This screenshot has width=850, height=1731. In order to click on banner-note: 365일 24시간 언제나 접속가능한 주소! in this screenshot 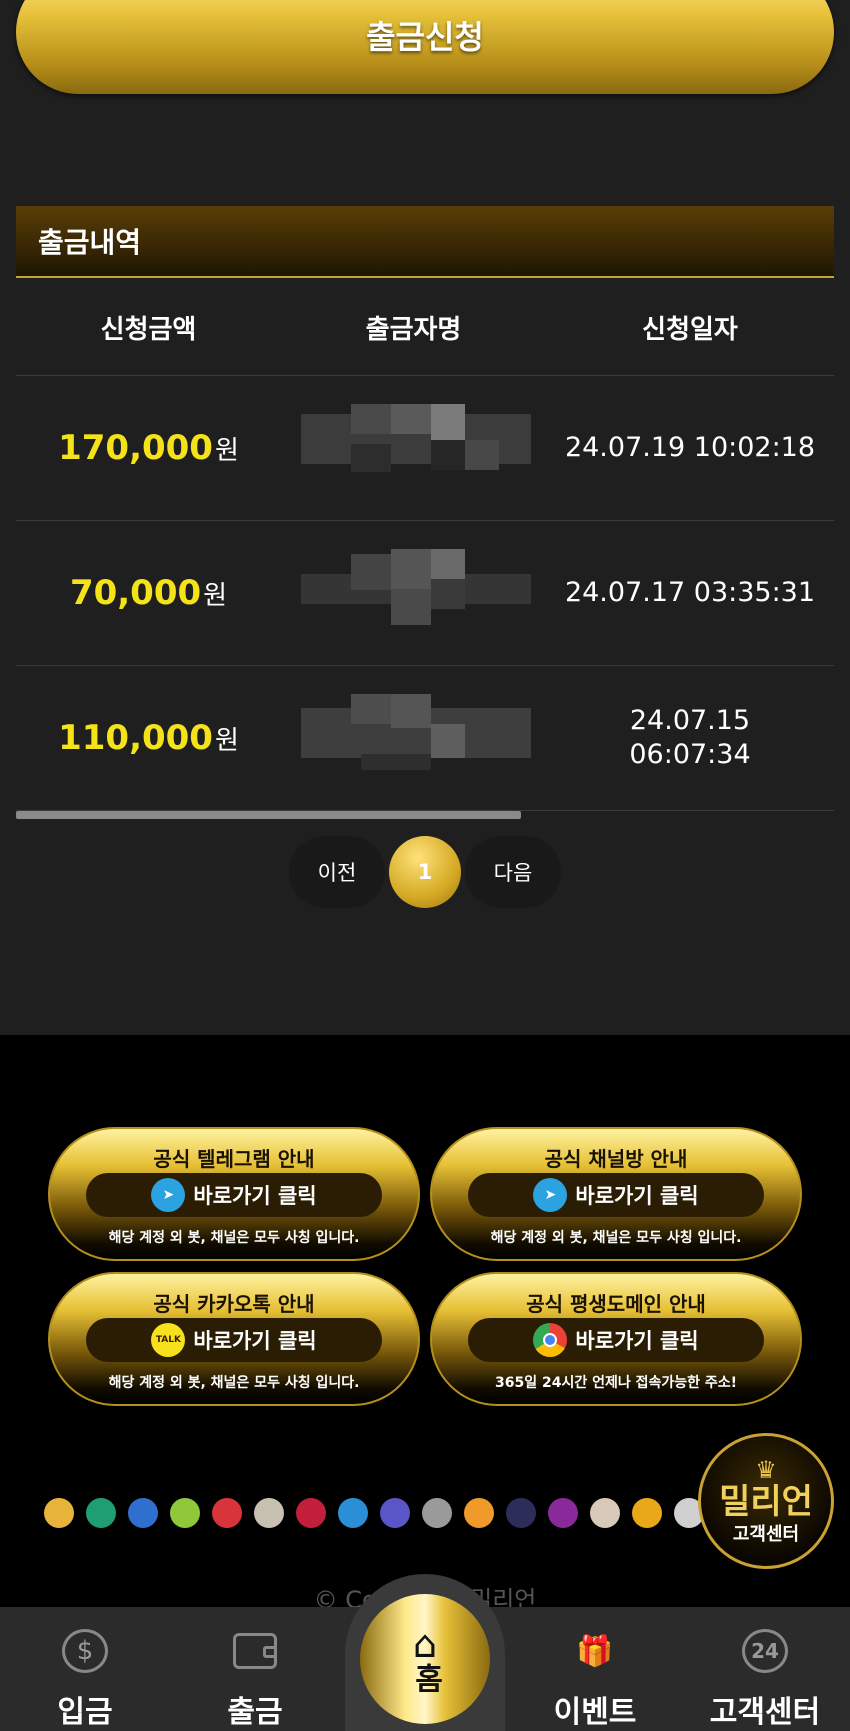, I will do `click(616, 1383)`.